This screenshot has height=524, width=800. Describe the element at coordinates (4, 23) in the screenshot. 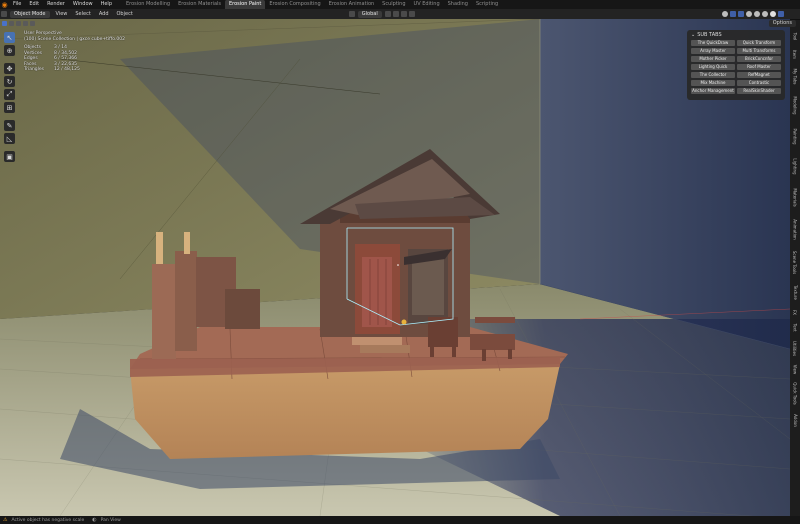

I see `select-mode-new-icon` at that location.